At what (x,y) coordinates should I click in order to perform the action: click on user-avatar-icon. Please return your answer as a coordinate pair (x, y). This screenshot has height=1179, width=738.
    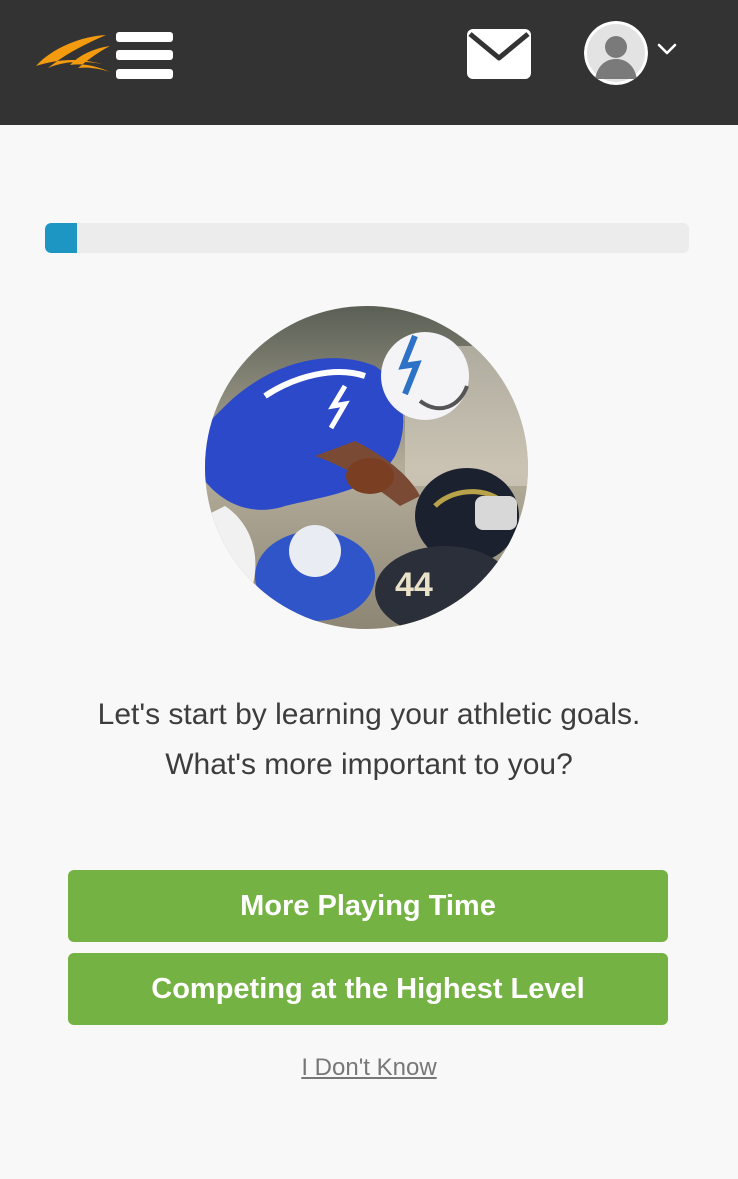
    Looking at the image, I should click on (616, 53).